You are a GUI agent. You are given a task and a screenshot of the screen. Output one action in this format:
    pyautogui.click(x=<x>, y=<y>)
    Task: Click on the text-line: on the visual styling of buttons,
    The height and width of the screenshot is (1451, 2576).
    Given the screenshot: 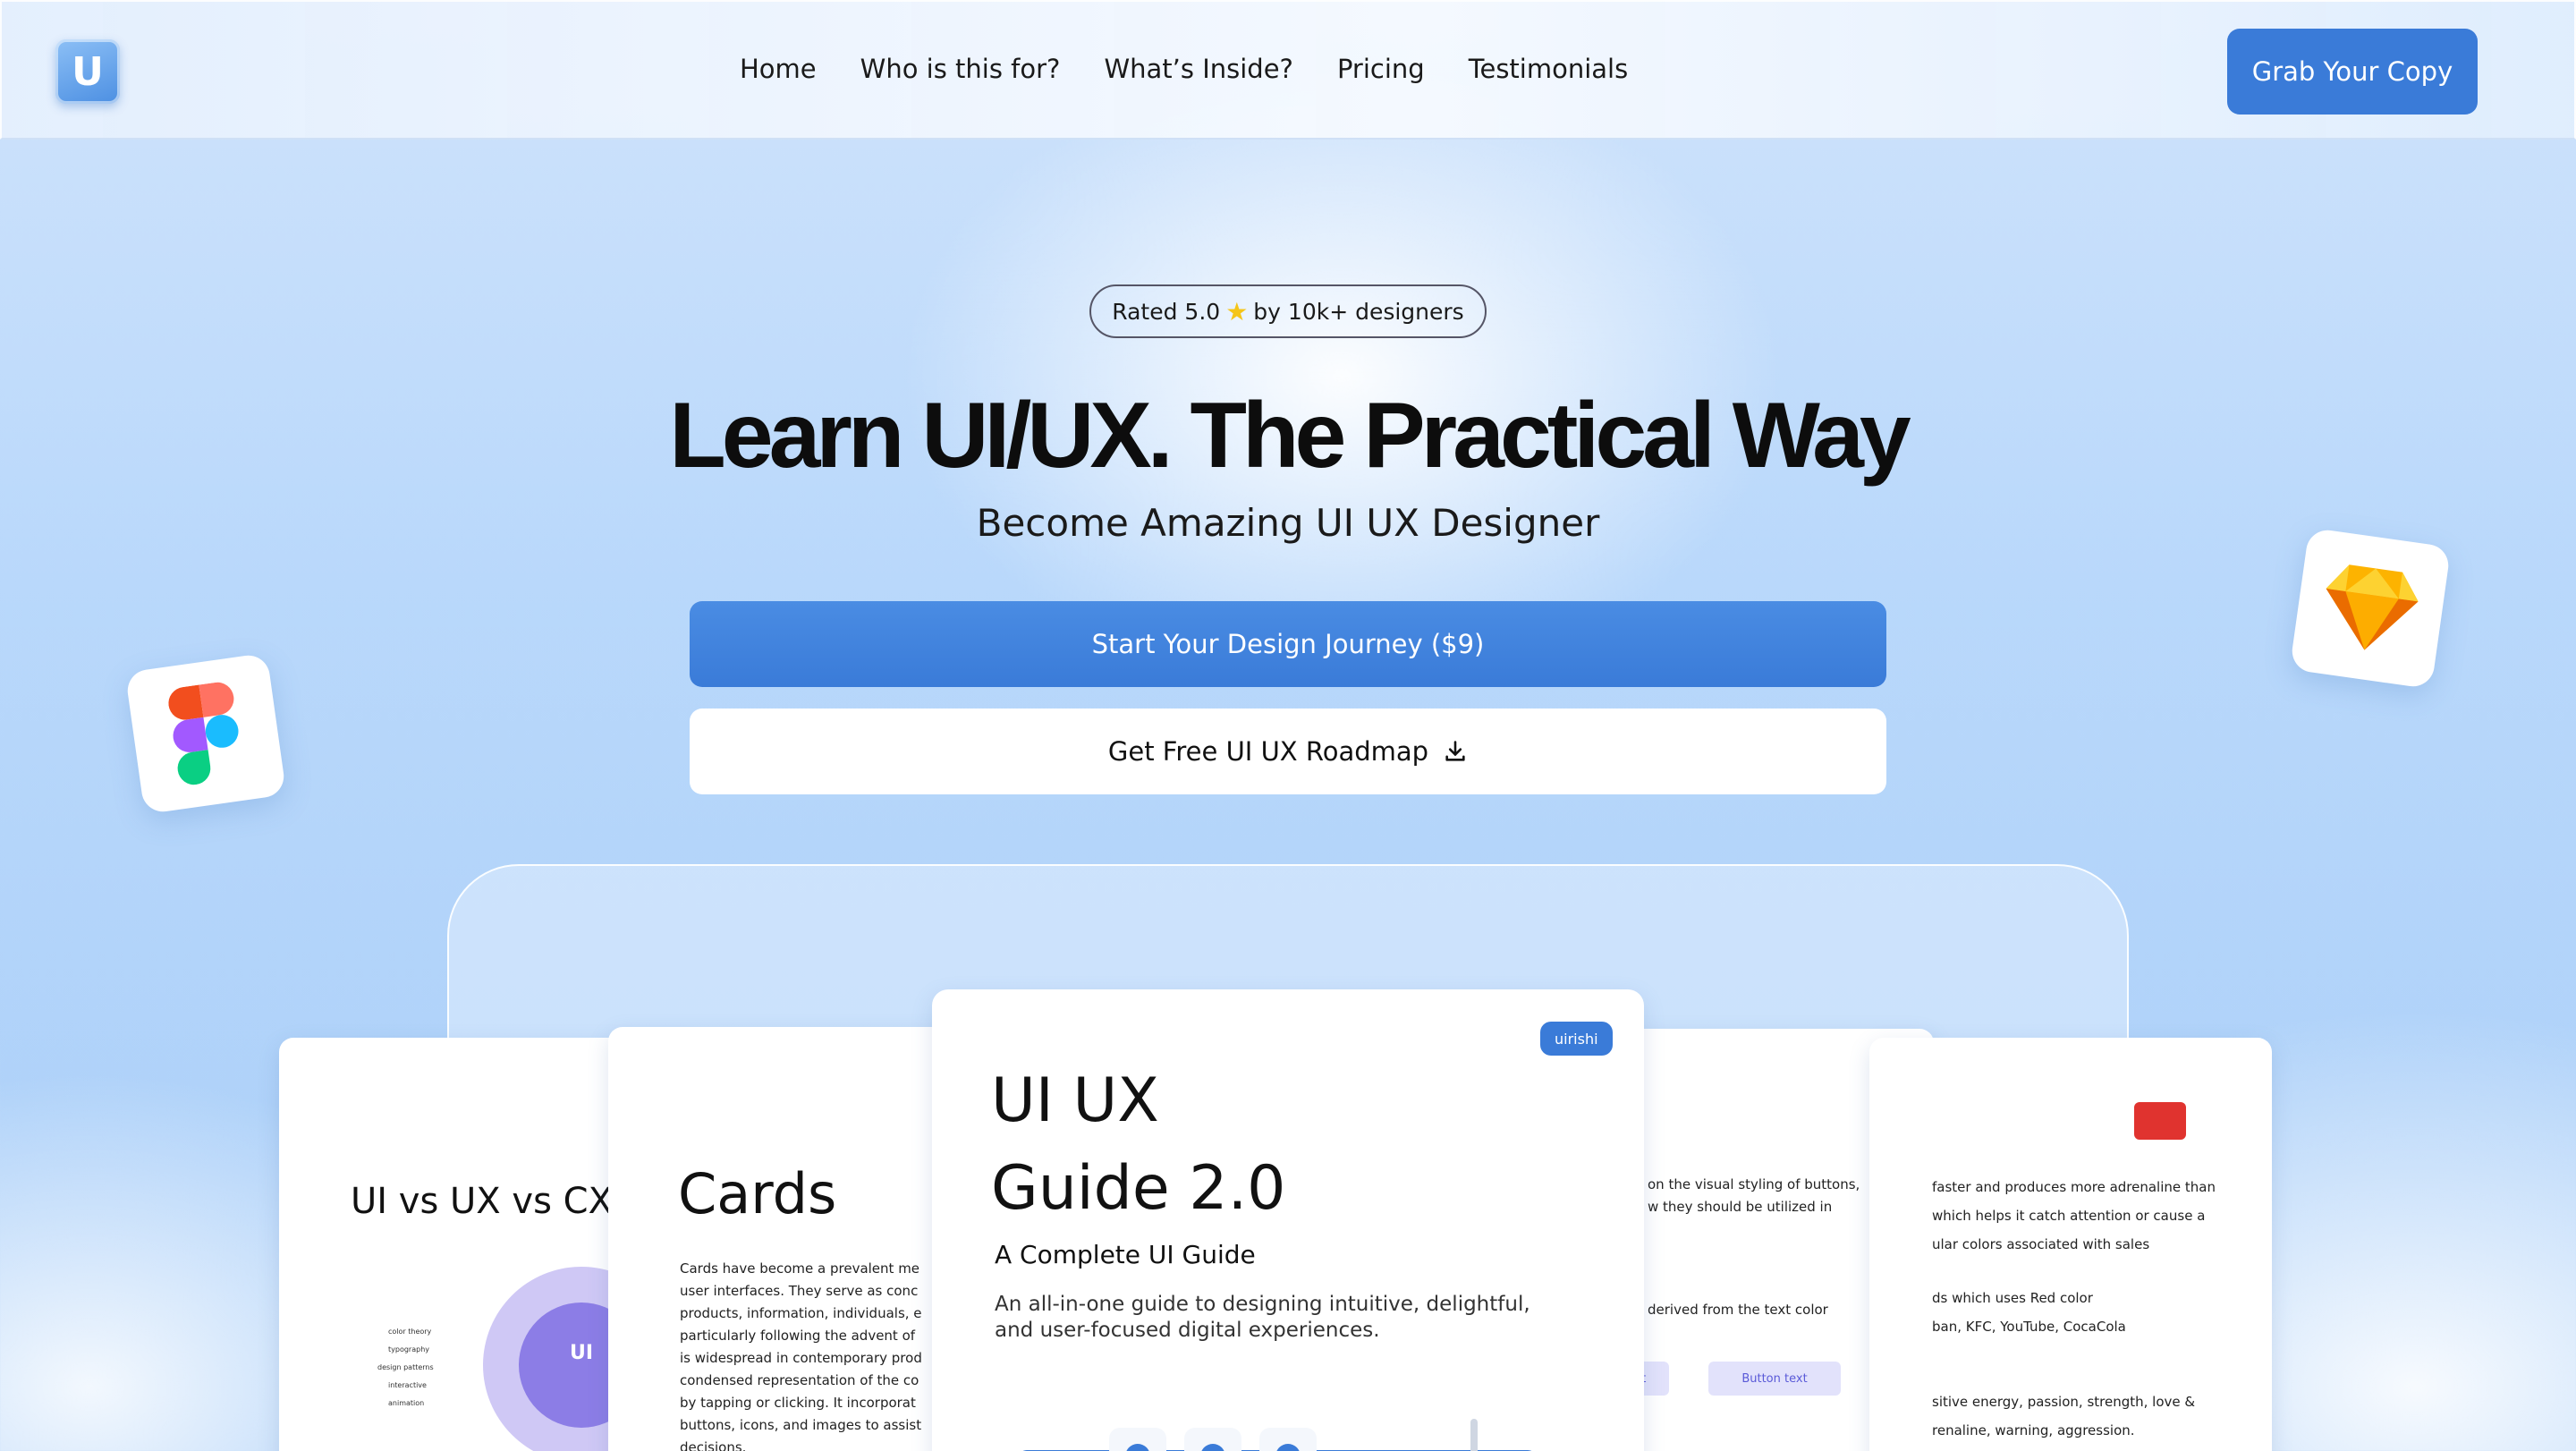 What is the action you would take?
    pyautogui.click(x=1754, y=1184)
    